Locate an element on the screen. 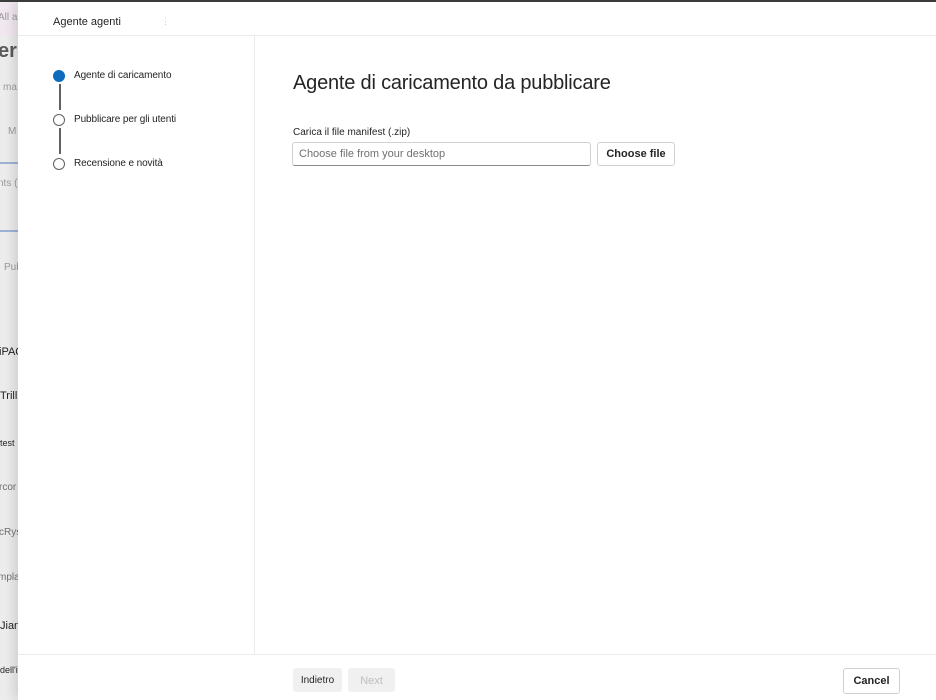  background-list-item: iPAQ is located at coordinates (9, 352).